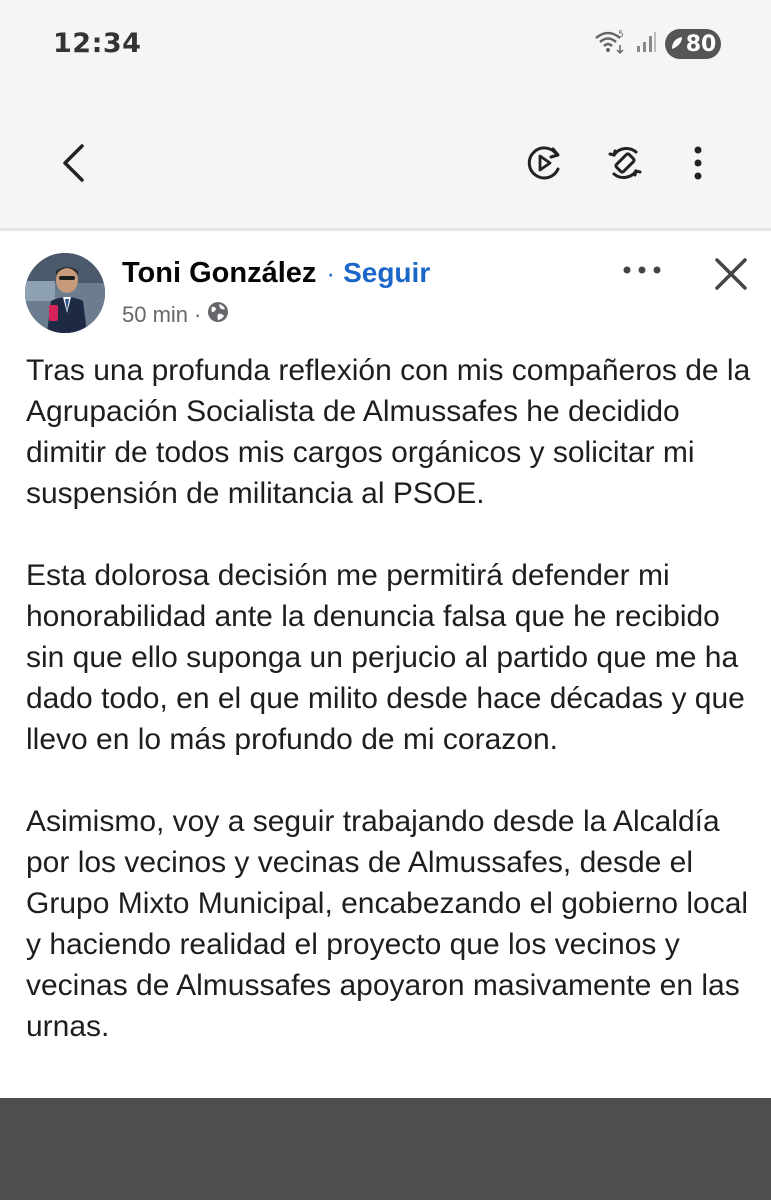 The image size is (771, 1200). What do you see at coordinates (97, 43) in the screenshot?
I see `status-time: 12:34` at bounding box center [97, 43].